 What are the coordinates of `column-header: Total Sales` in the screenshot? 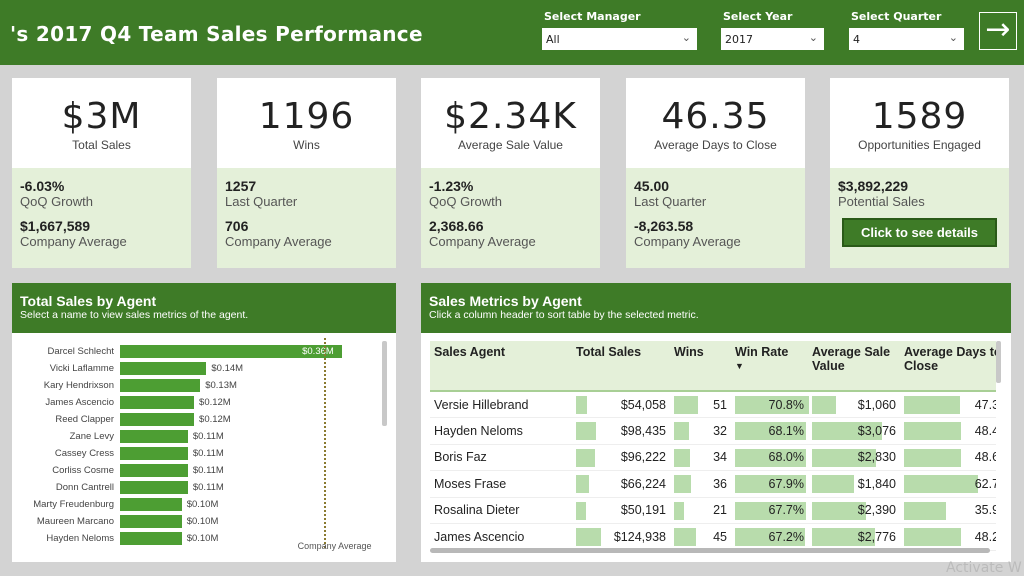 It's located at (621, 366).